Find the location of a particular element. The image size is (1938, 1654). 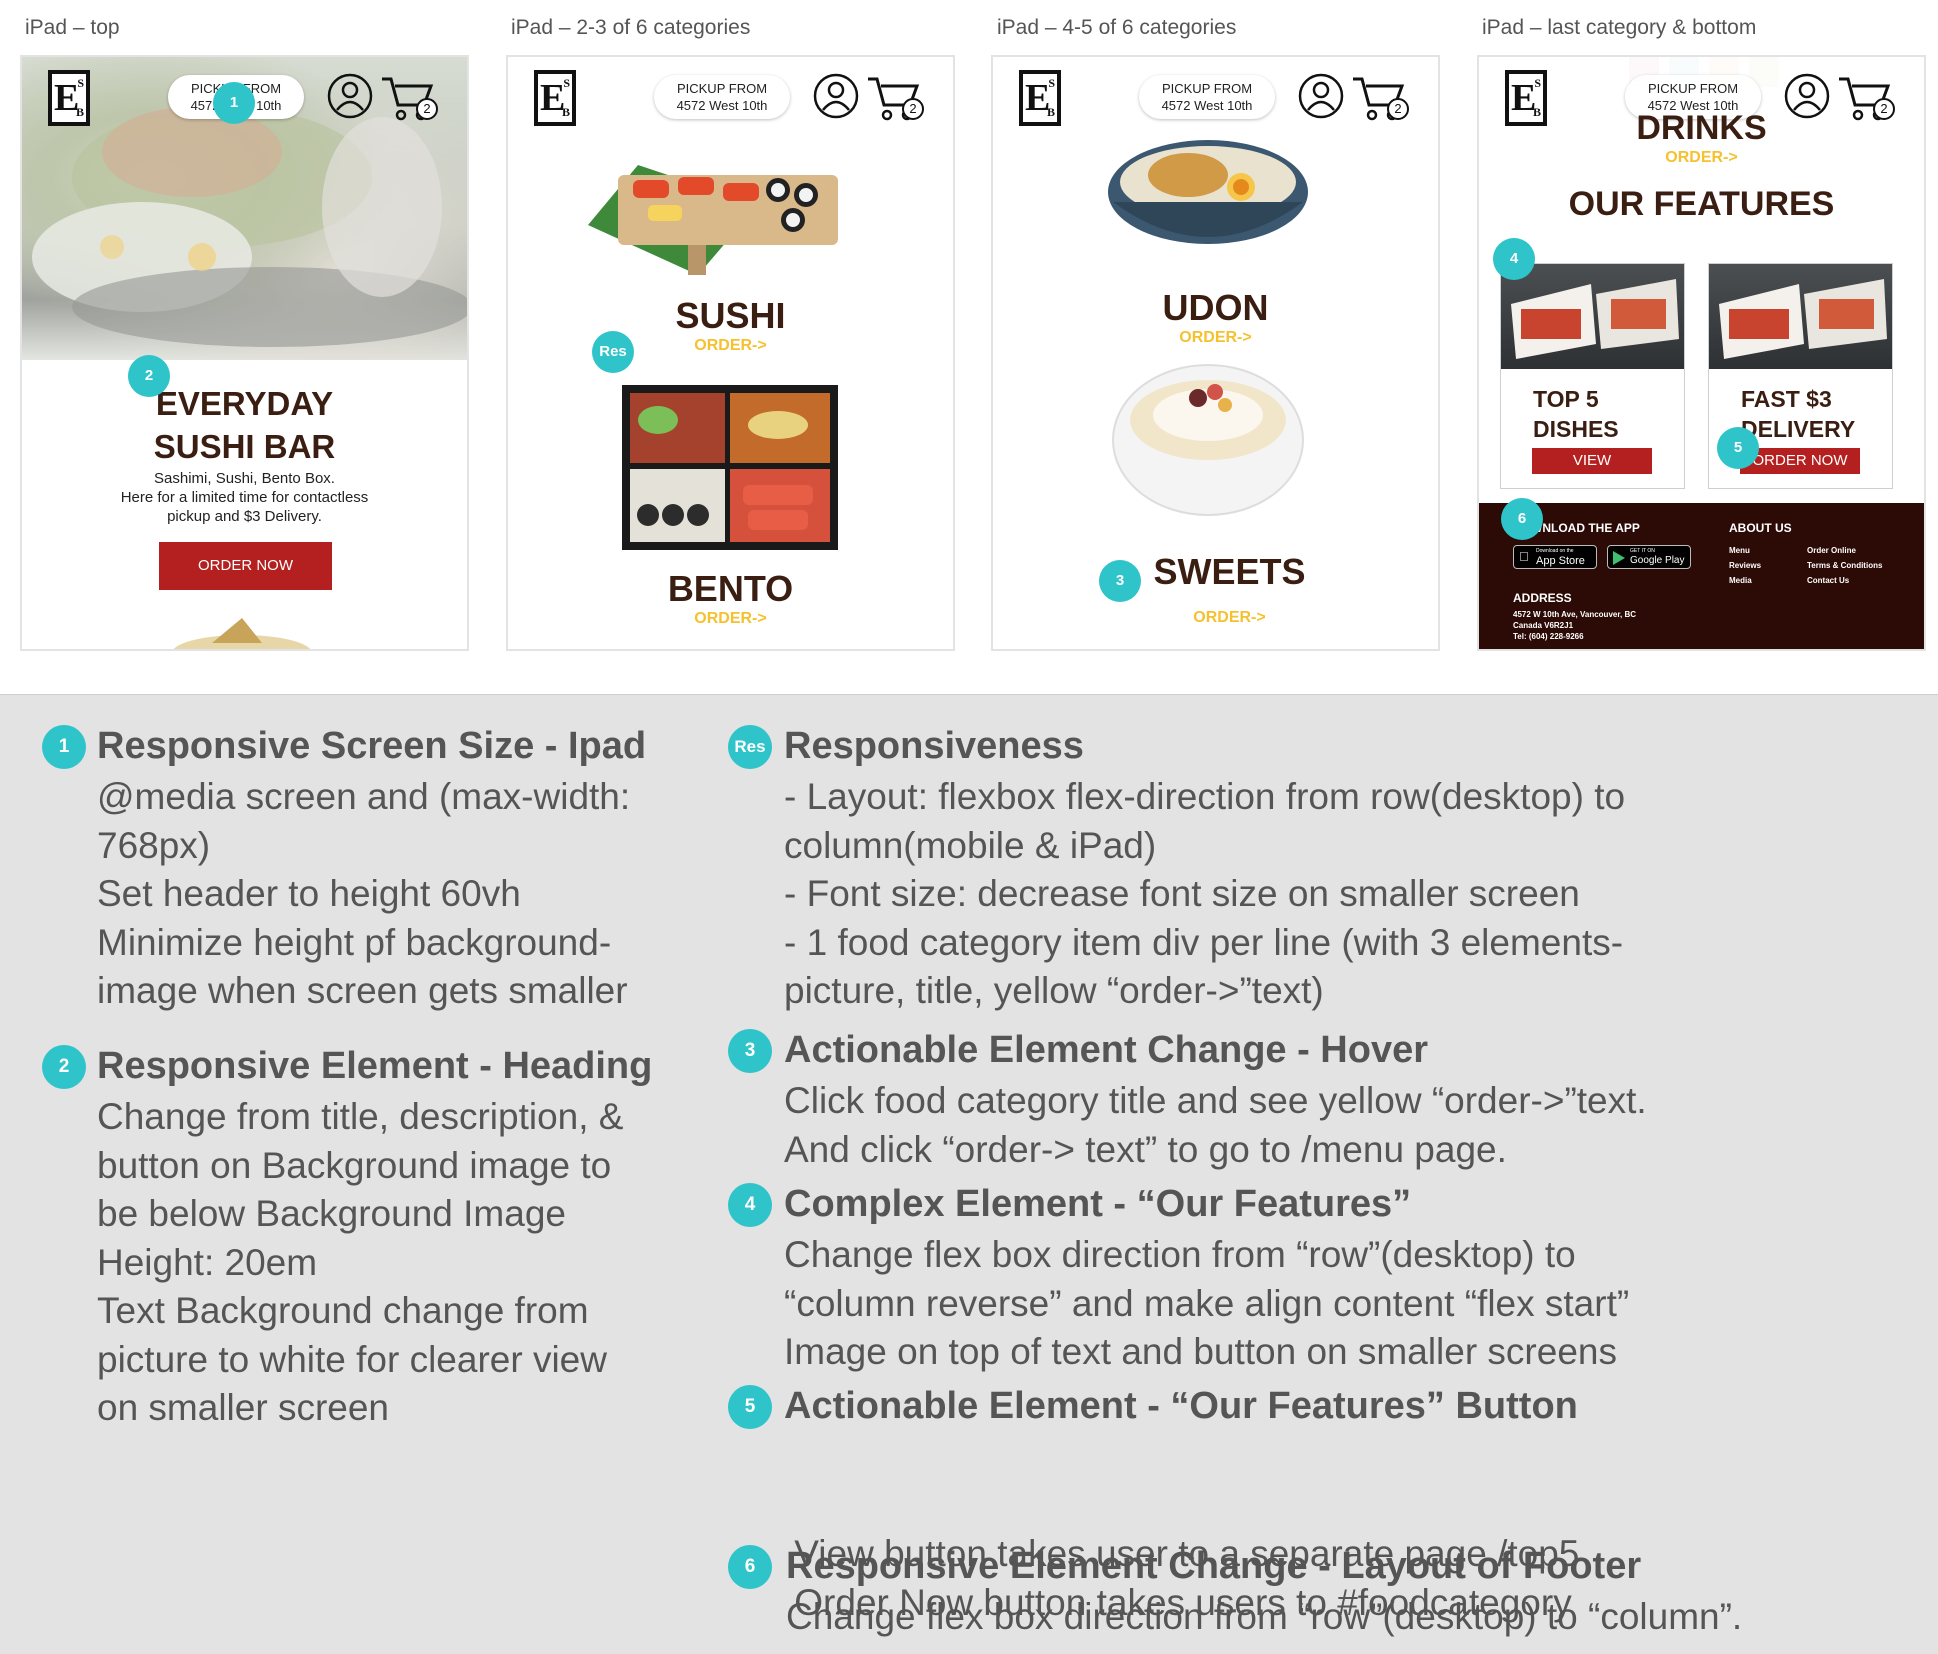

note-badge-2: 2 is located at coordinates (64, 1067).